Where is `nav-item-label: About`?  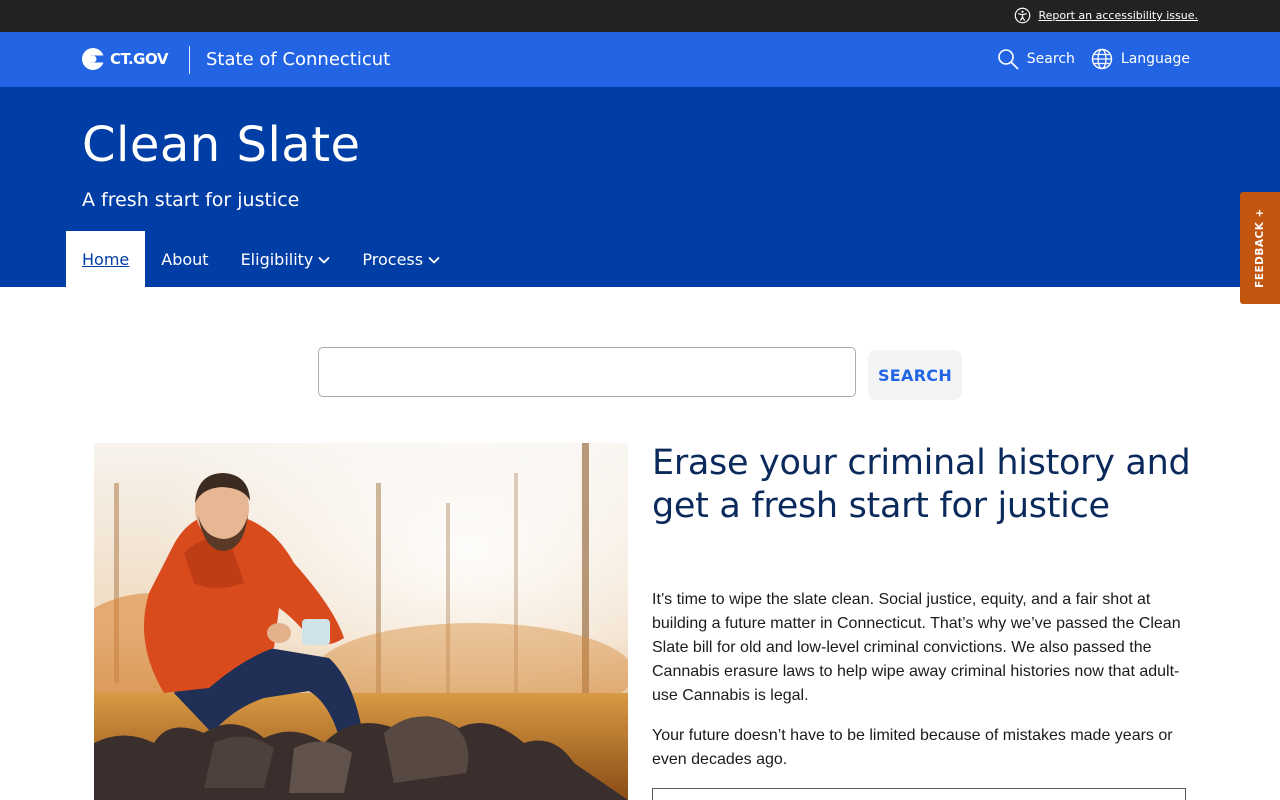
nav-item-label: About is located at coordinates (185, 259).